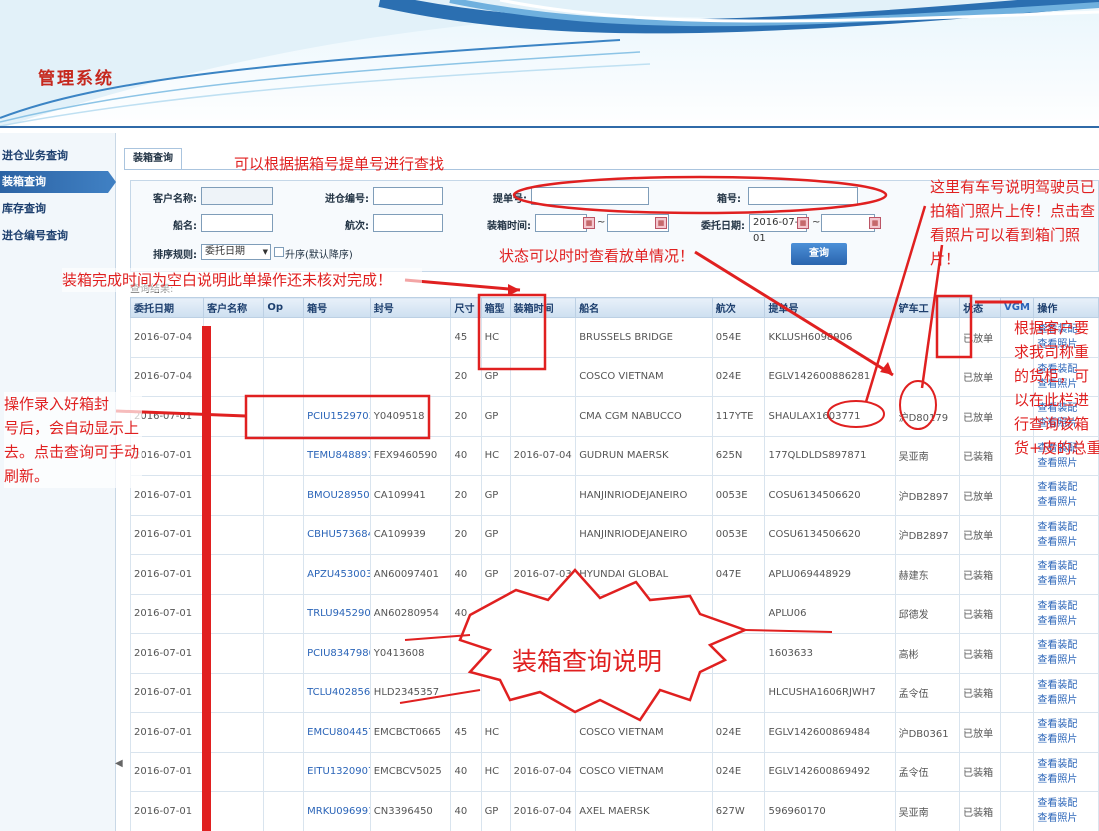 The width and height of the screenshot is (1099, 831). I want to click on sidebar-item-entry-number-query: 进仓编号查询, so click(54, 236).